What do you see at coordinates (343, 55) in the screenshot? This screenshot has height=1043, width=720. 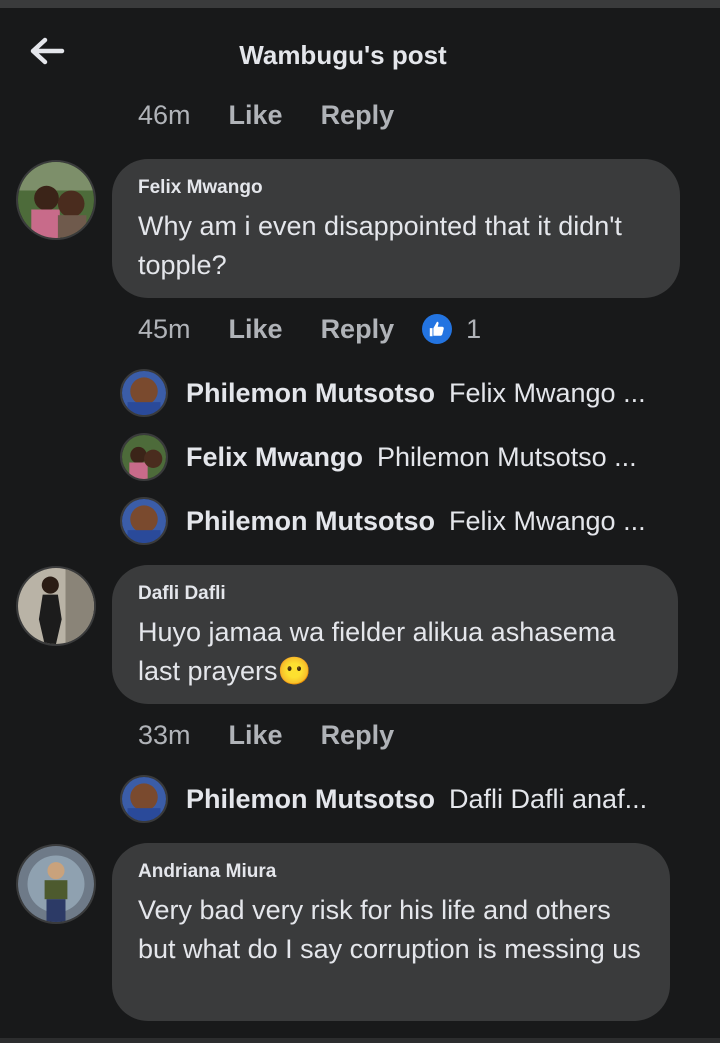 I see `page-title: Wambugu's post` at bounding box center [343, 55].